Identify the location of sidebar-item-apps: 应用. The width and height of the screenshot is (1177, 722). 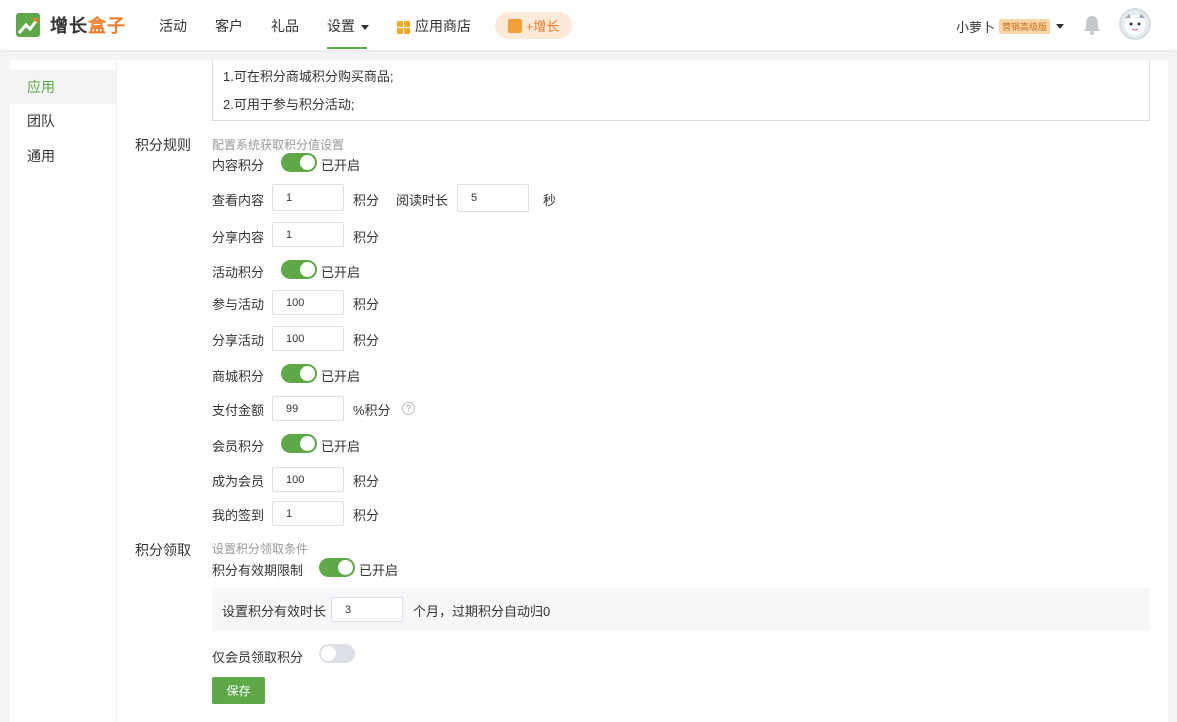
(63, 87).